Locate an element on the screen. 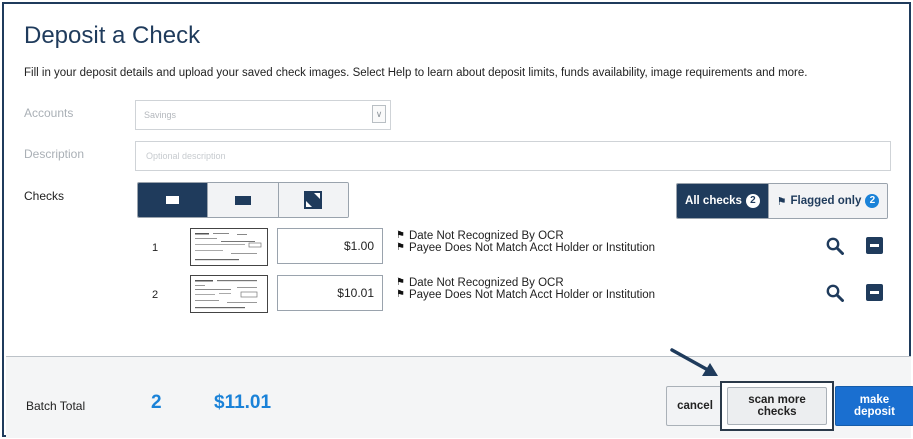 The image size is (913, 439). annotation-arrow-icon is located at coordinates (694, 362).